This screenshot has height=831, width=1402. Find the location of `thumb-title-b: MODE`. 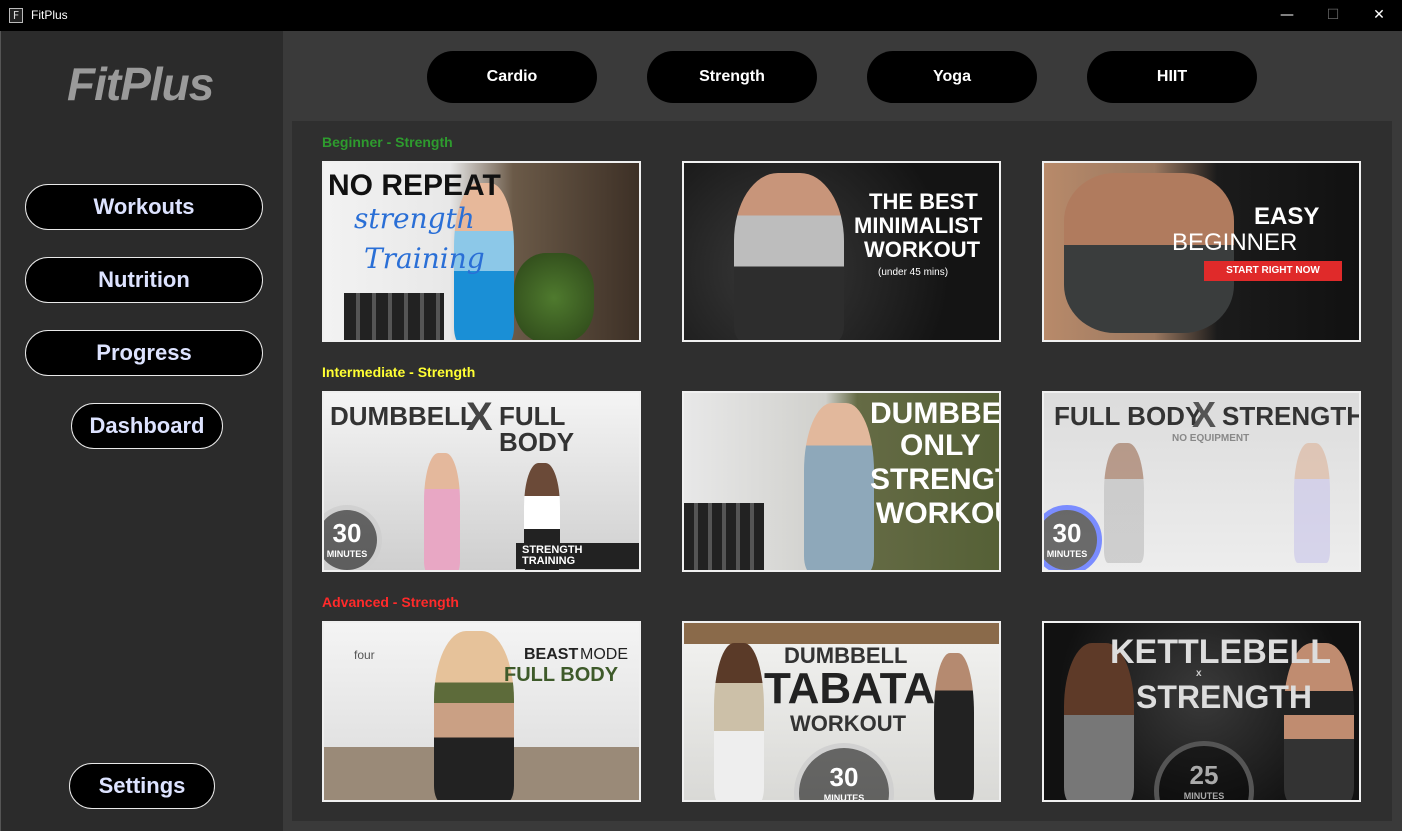

thumb-title-b: MODE is located at coordinates (604, 654).